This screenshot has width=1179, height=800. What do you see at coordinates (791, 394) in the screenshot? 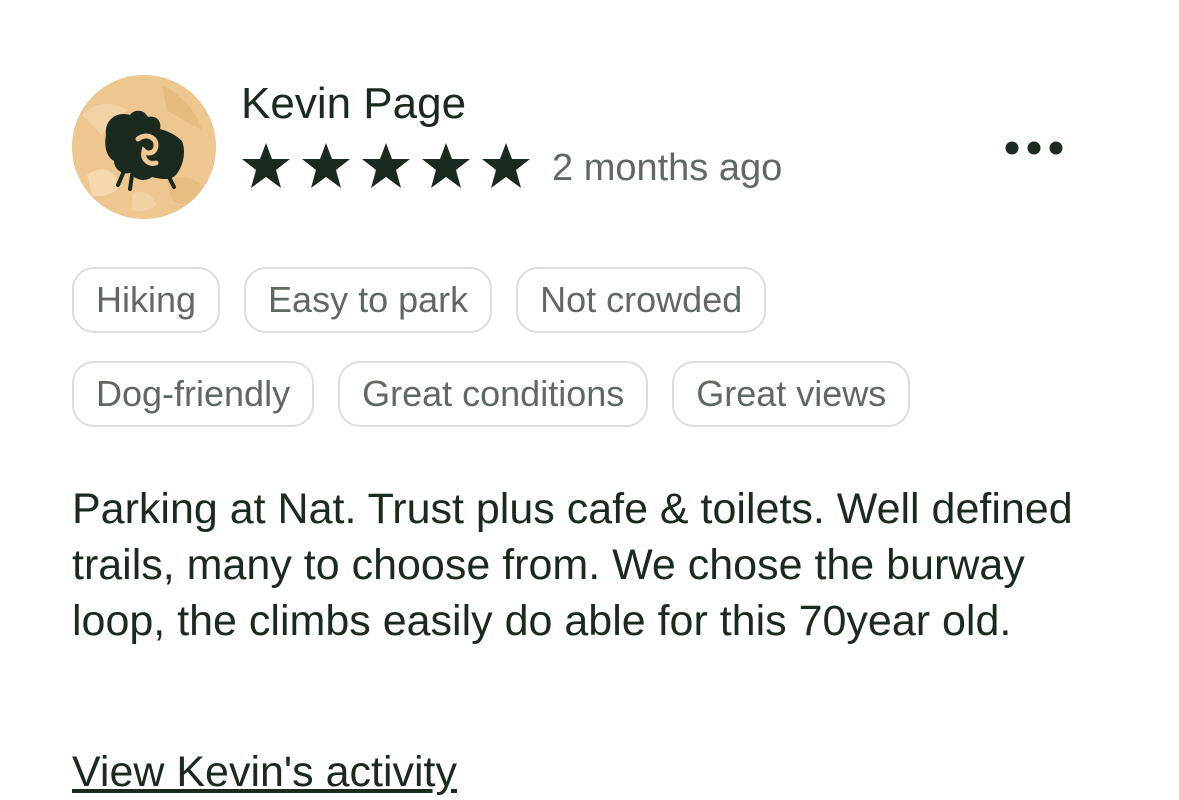
I see `tag-chip-great-views: Great views` at bounding box center [791, 394].